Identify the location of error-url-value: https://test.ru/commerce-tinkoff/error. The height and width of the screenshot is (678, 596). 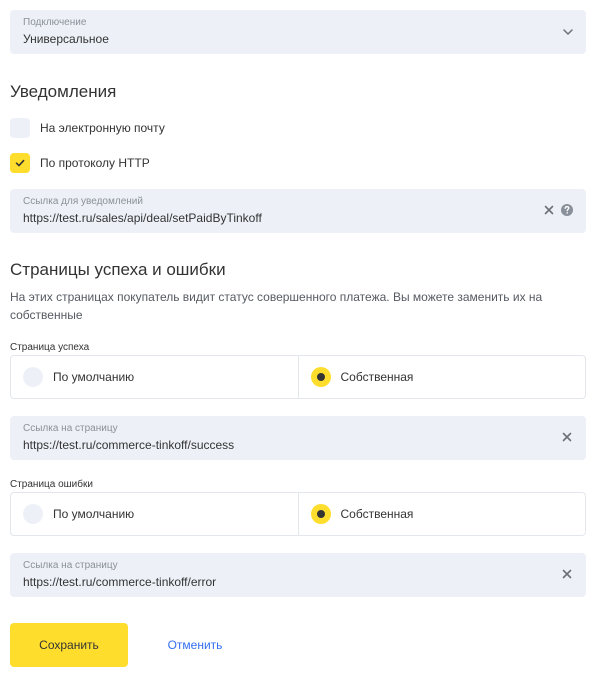
(120, 582).